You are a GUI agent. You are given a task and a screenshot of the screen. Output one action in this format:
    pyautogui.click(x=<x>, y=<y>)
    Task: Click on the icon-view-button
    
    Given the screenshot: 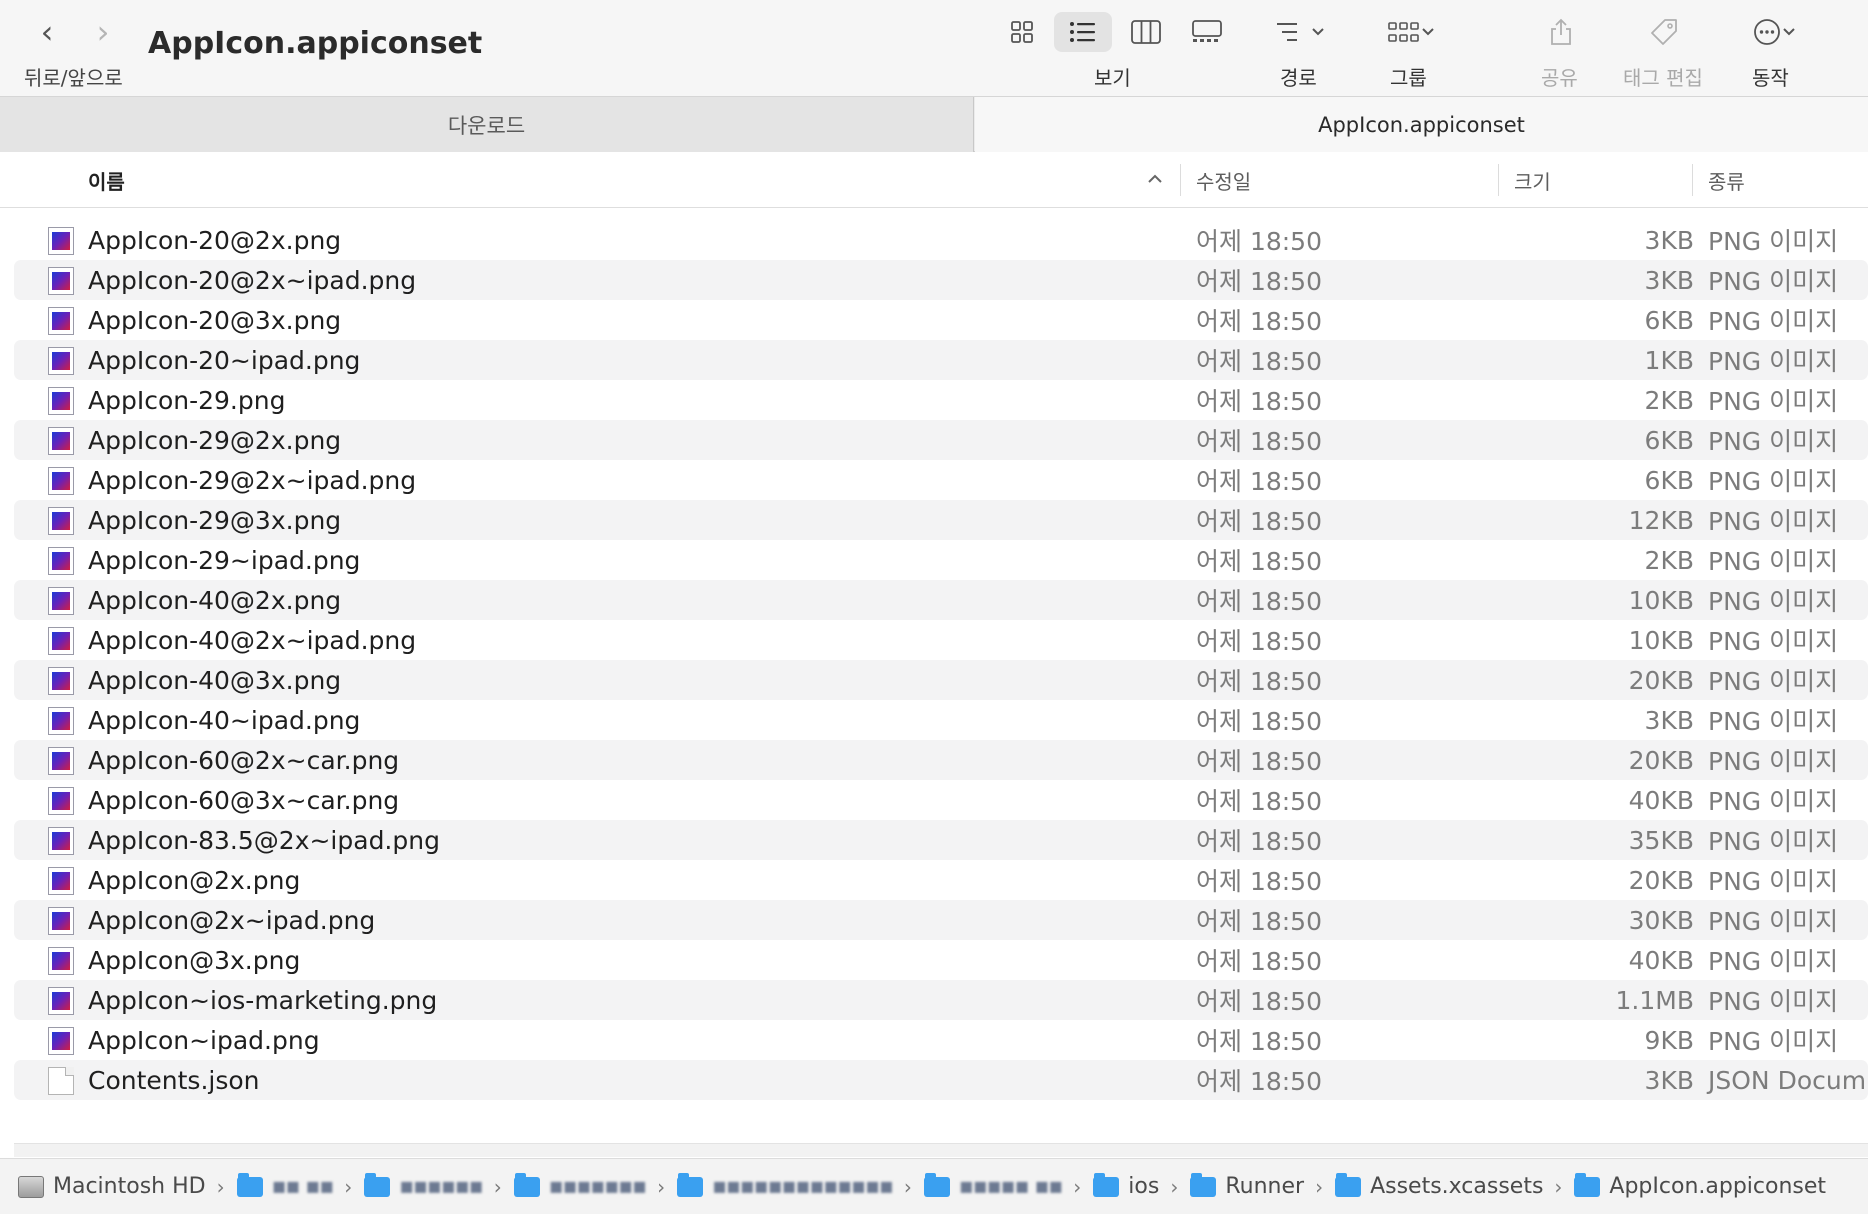 What is the action you would take?
    pyautogui.click(x=1022, y=32)
    